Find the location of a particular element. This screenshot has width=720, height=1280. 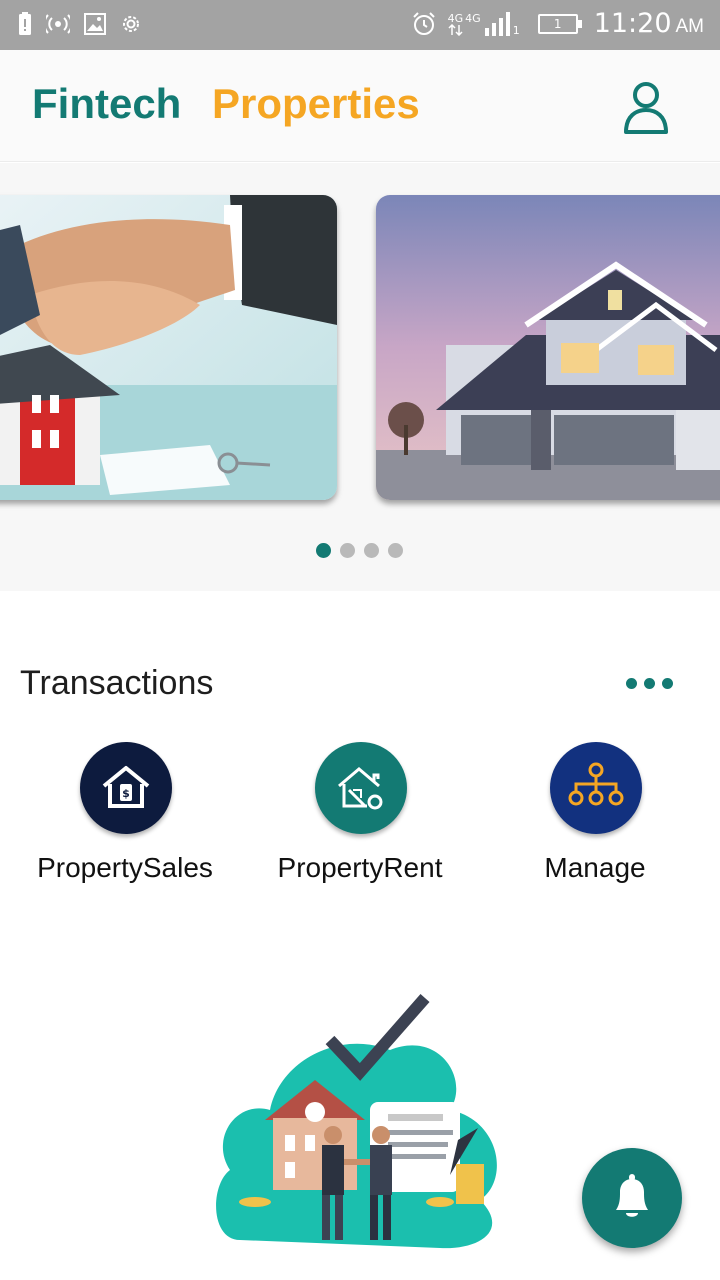

manage-button: Manage is located at coordinates (595, 817).